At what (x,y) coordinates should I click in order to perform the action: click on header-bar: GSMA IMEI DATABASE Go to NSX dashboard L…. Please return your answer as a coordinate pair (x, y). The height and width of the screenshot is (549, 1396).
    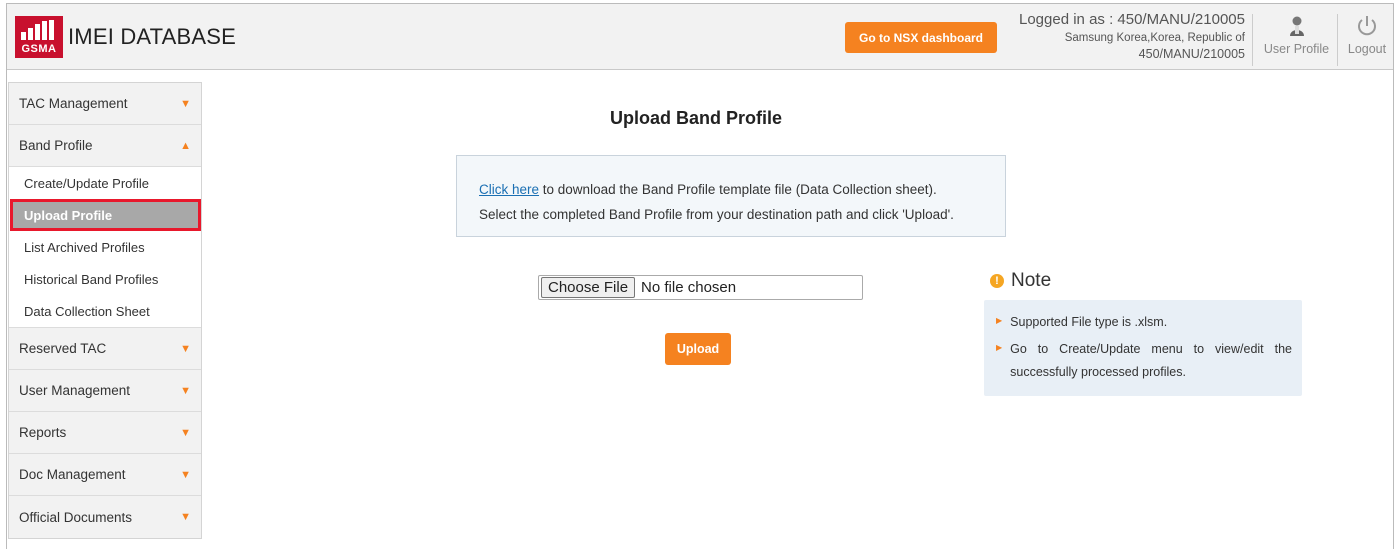
    Looking at the image, I should click on (700, 37).